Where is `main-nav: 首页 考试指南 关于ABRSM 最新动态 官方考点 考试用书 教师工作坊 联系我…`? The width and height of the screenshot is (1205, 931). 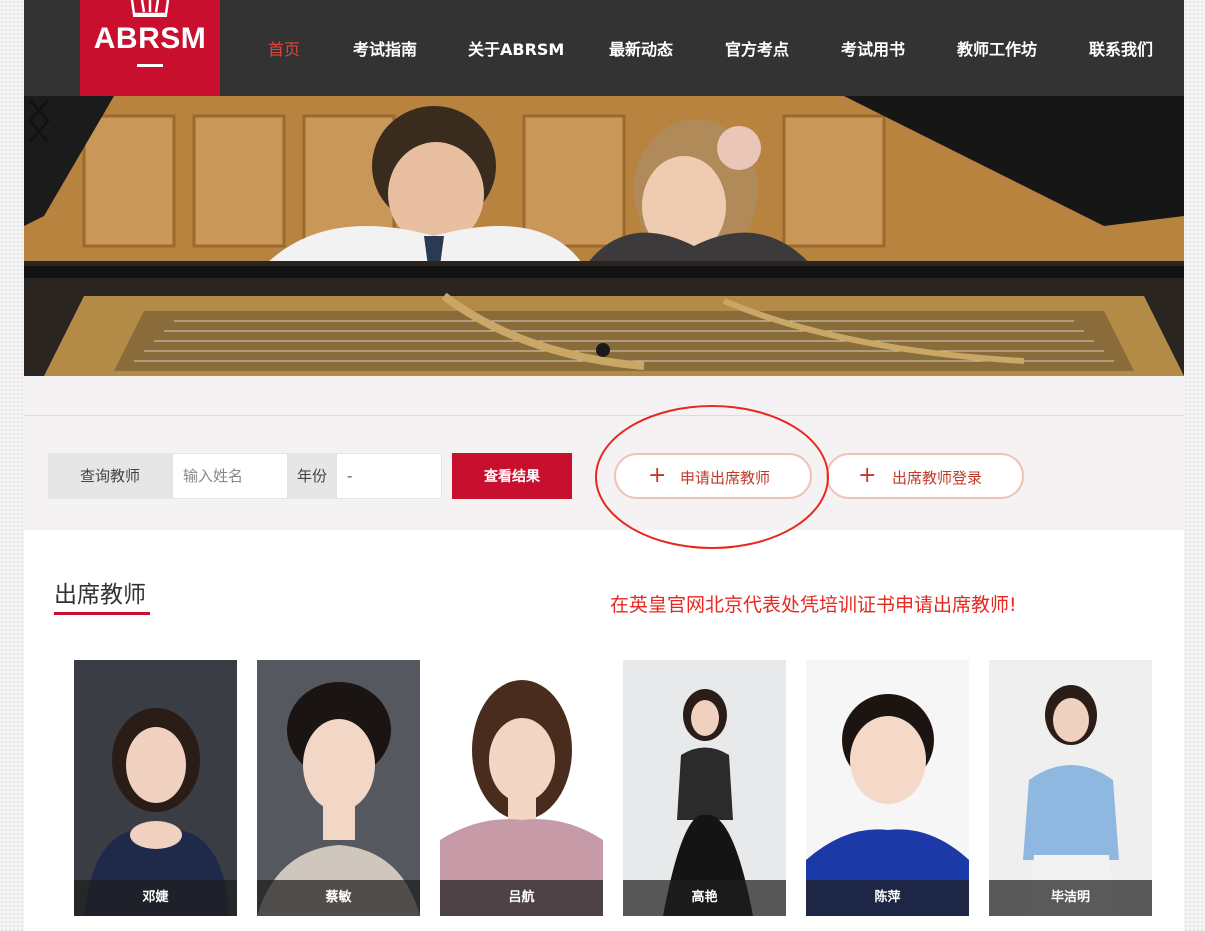 main-nav: 首页 考试指南 关于ABRSM 最新动态 官方考点 考试用书 教师工作坊 联系我… is located at coordinates (714, 48).